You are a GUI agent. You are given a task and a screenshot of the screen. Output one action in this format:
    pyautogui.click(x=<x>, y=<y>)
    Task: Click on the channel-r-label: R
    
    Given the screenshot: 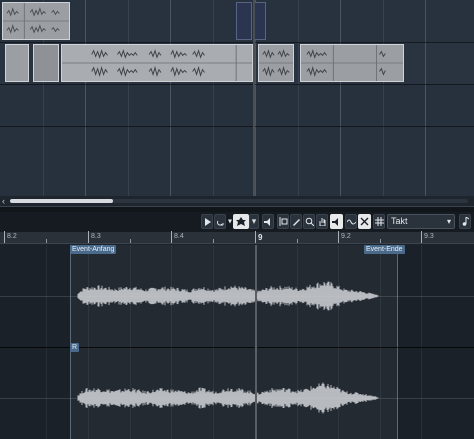 What is the action you would take?
    pyautogui.click(x=75, y=347)
    